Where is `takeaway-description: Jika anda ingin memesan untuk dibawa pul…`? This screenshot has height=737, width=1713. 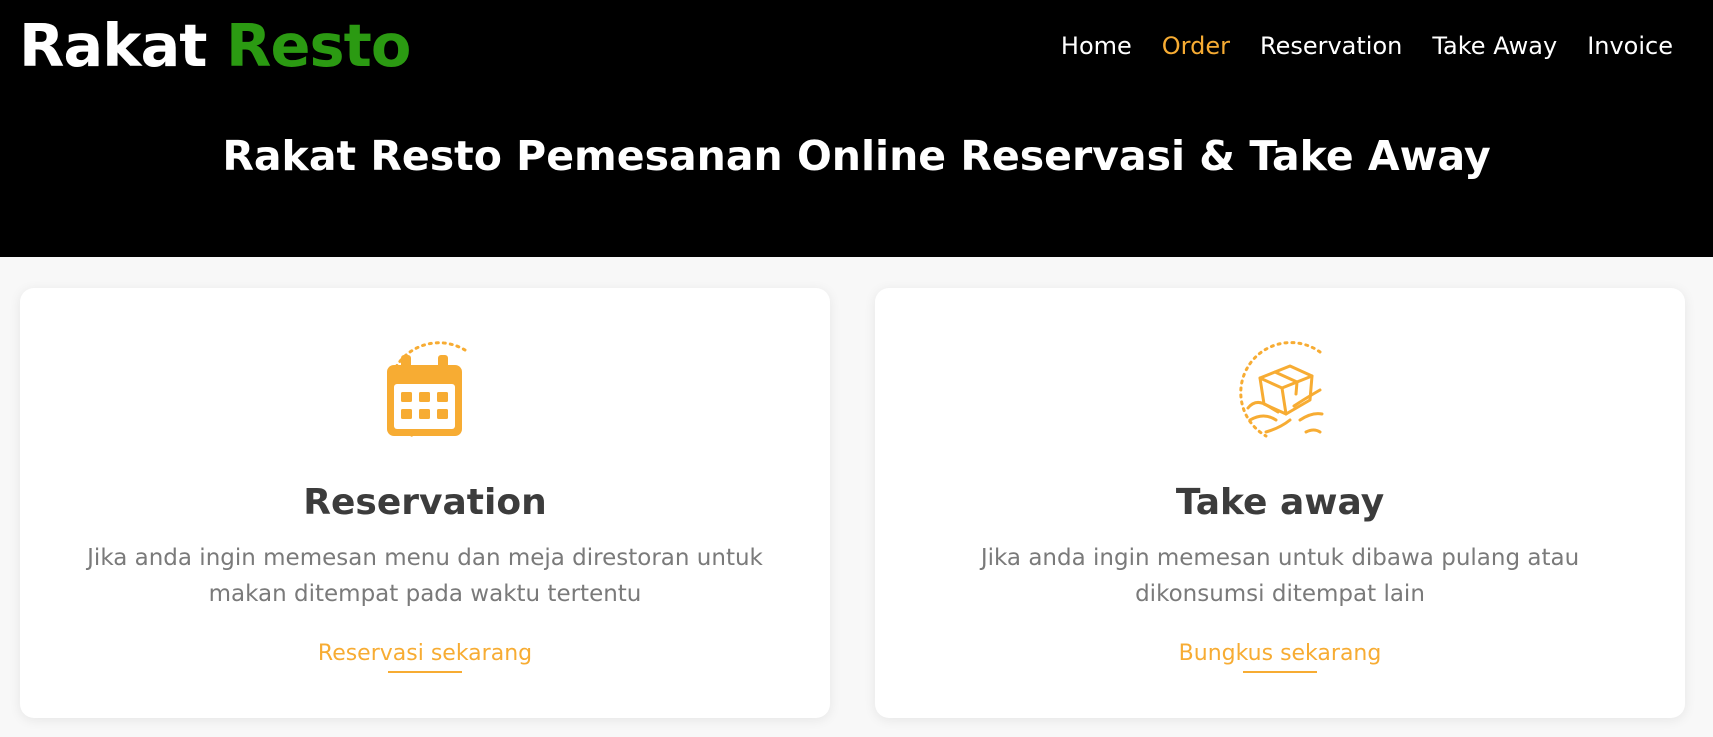
takeaway-description: Jika anda ingin memesan untuk dibawa pul… is located at coordinates (1280, 576).